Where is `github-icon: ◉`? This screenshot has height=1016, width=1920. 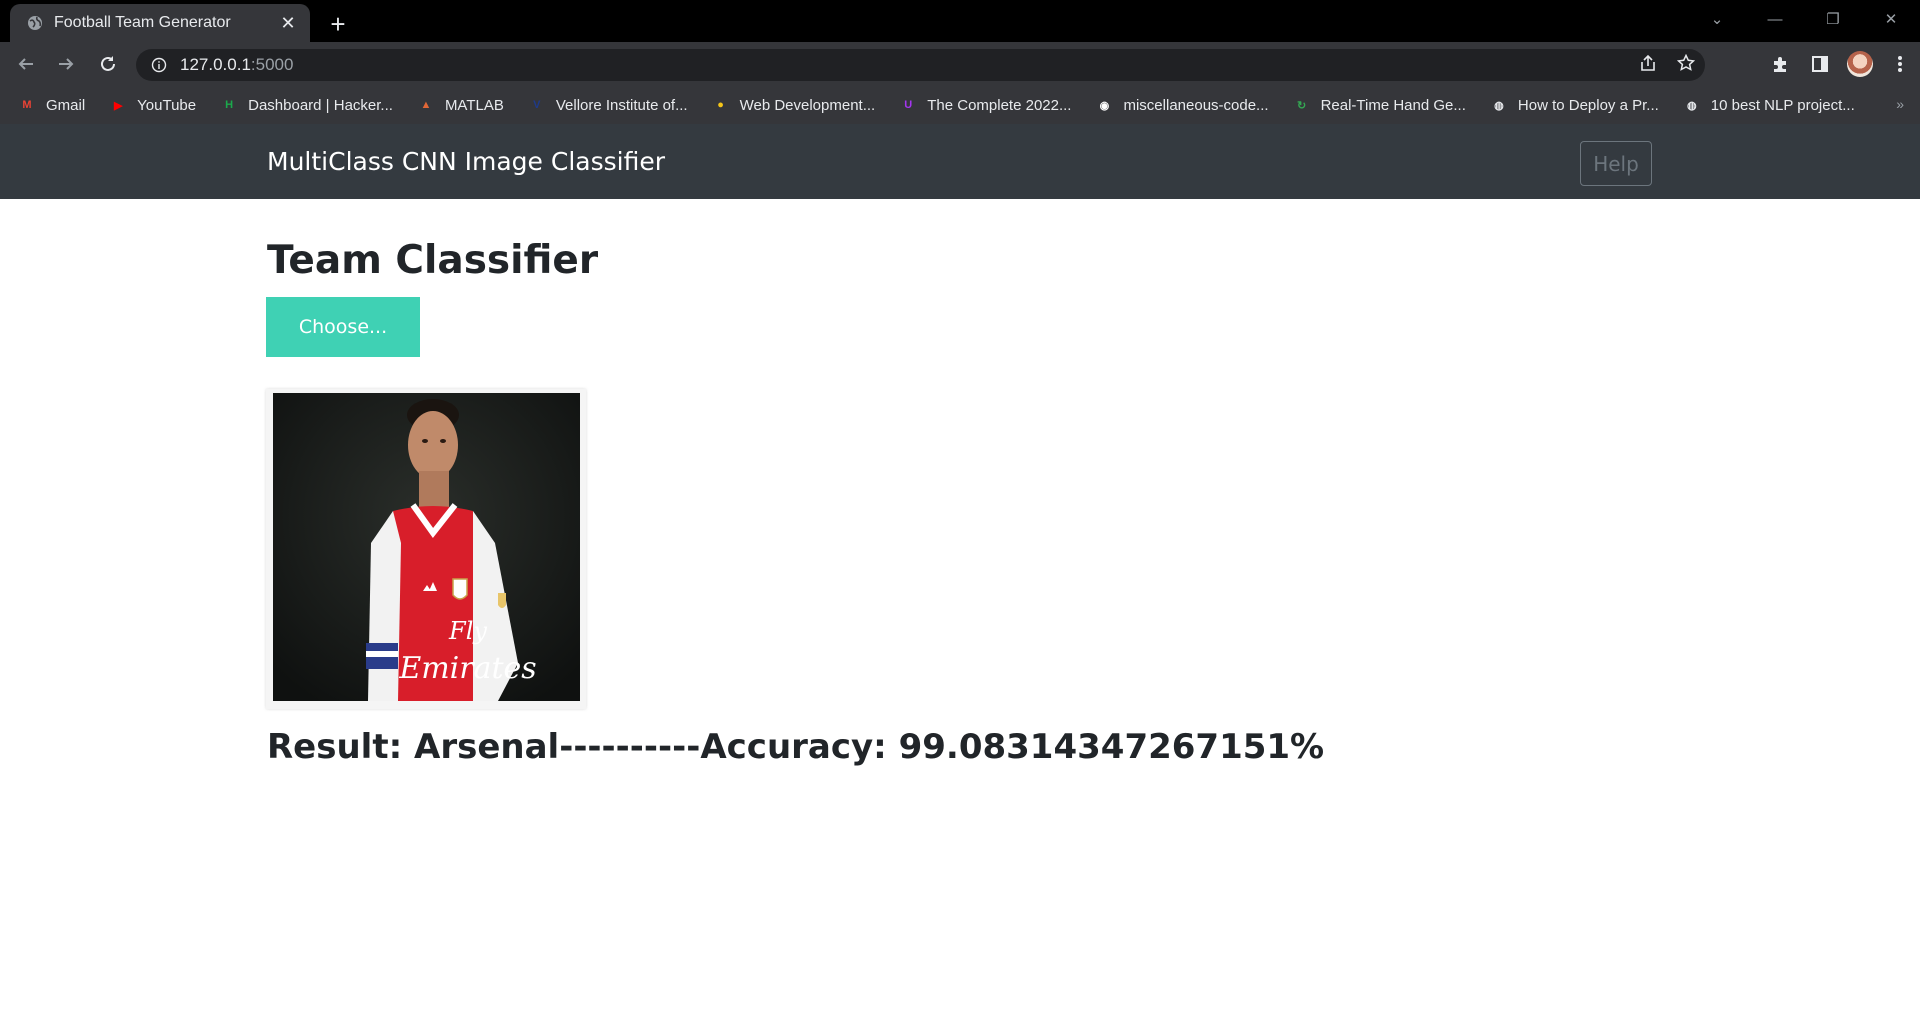
github-icon: ◉ is located at coordinates (1104, 105).